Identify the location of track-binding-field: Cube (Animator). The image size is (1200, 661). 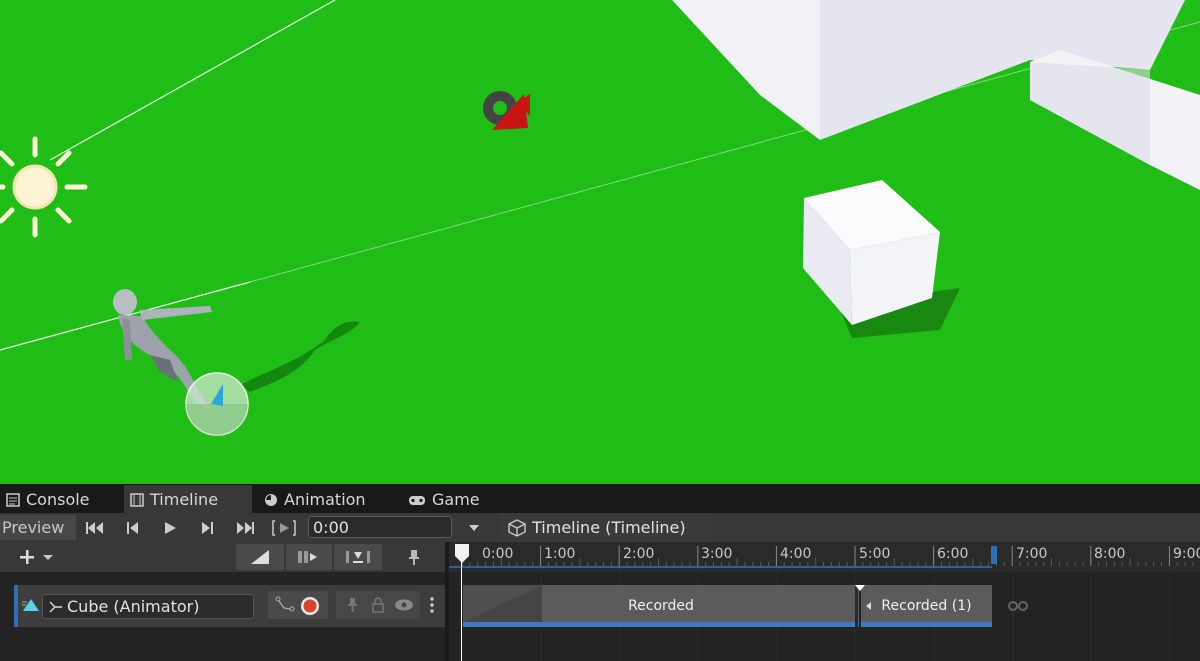
(148, 606).